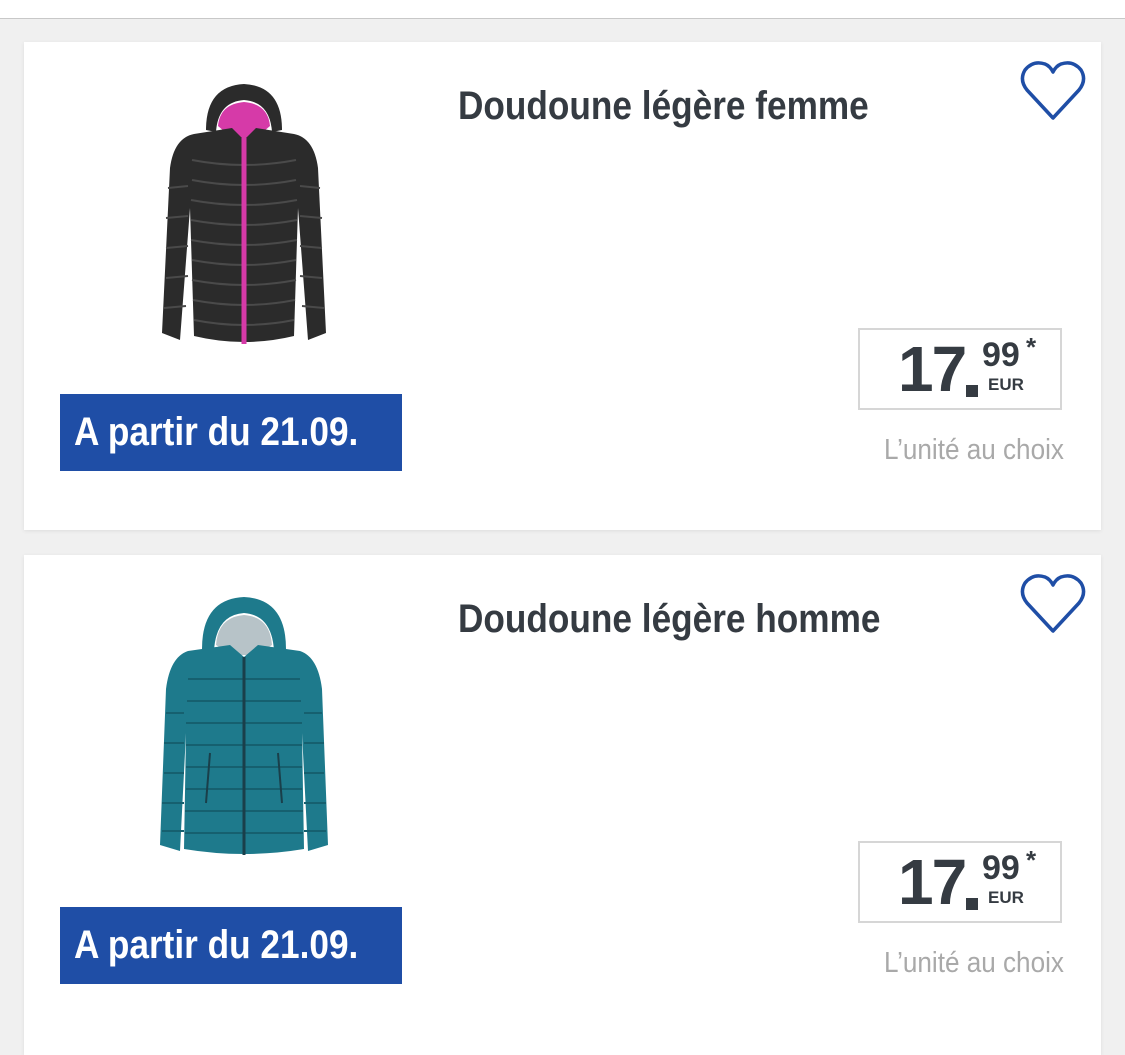 Image resolution: width=1125 pixels, height=1055 pixels. Describe the element at coordinates (562, 9) in the screenshot. I see `top-bar` at that location.